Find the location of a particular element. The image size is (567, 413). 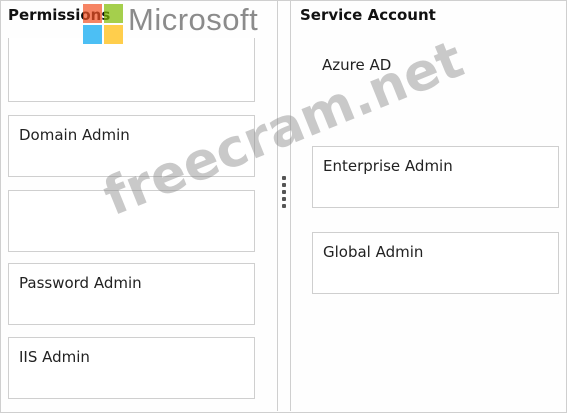

permission-item-iis-admin: IIS Admin is located at coordinates (131, 368).